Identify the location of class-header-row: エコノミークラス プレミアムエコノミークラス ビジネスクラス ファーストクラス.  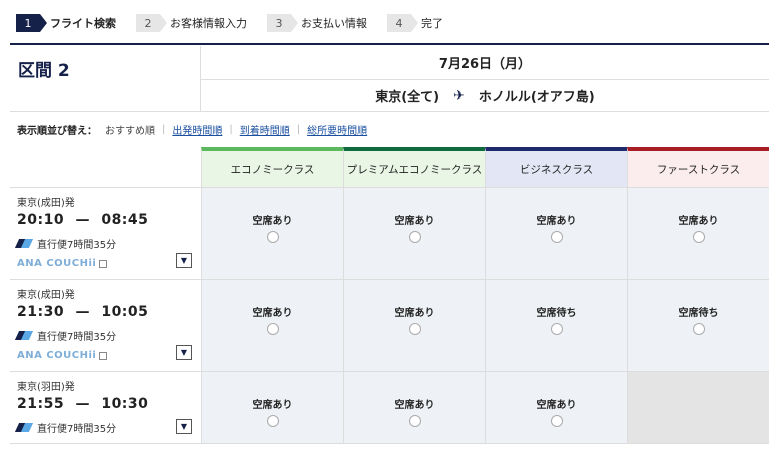
(389, 167).